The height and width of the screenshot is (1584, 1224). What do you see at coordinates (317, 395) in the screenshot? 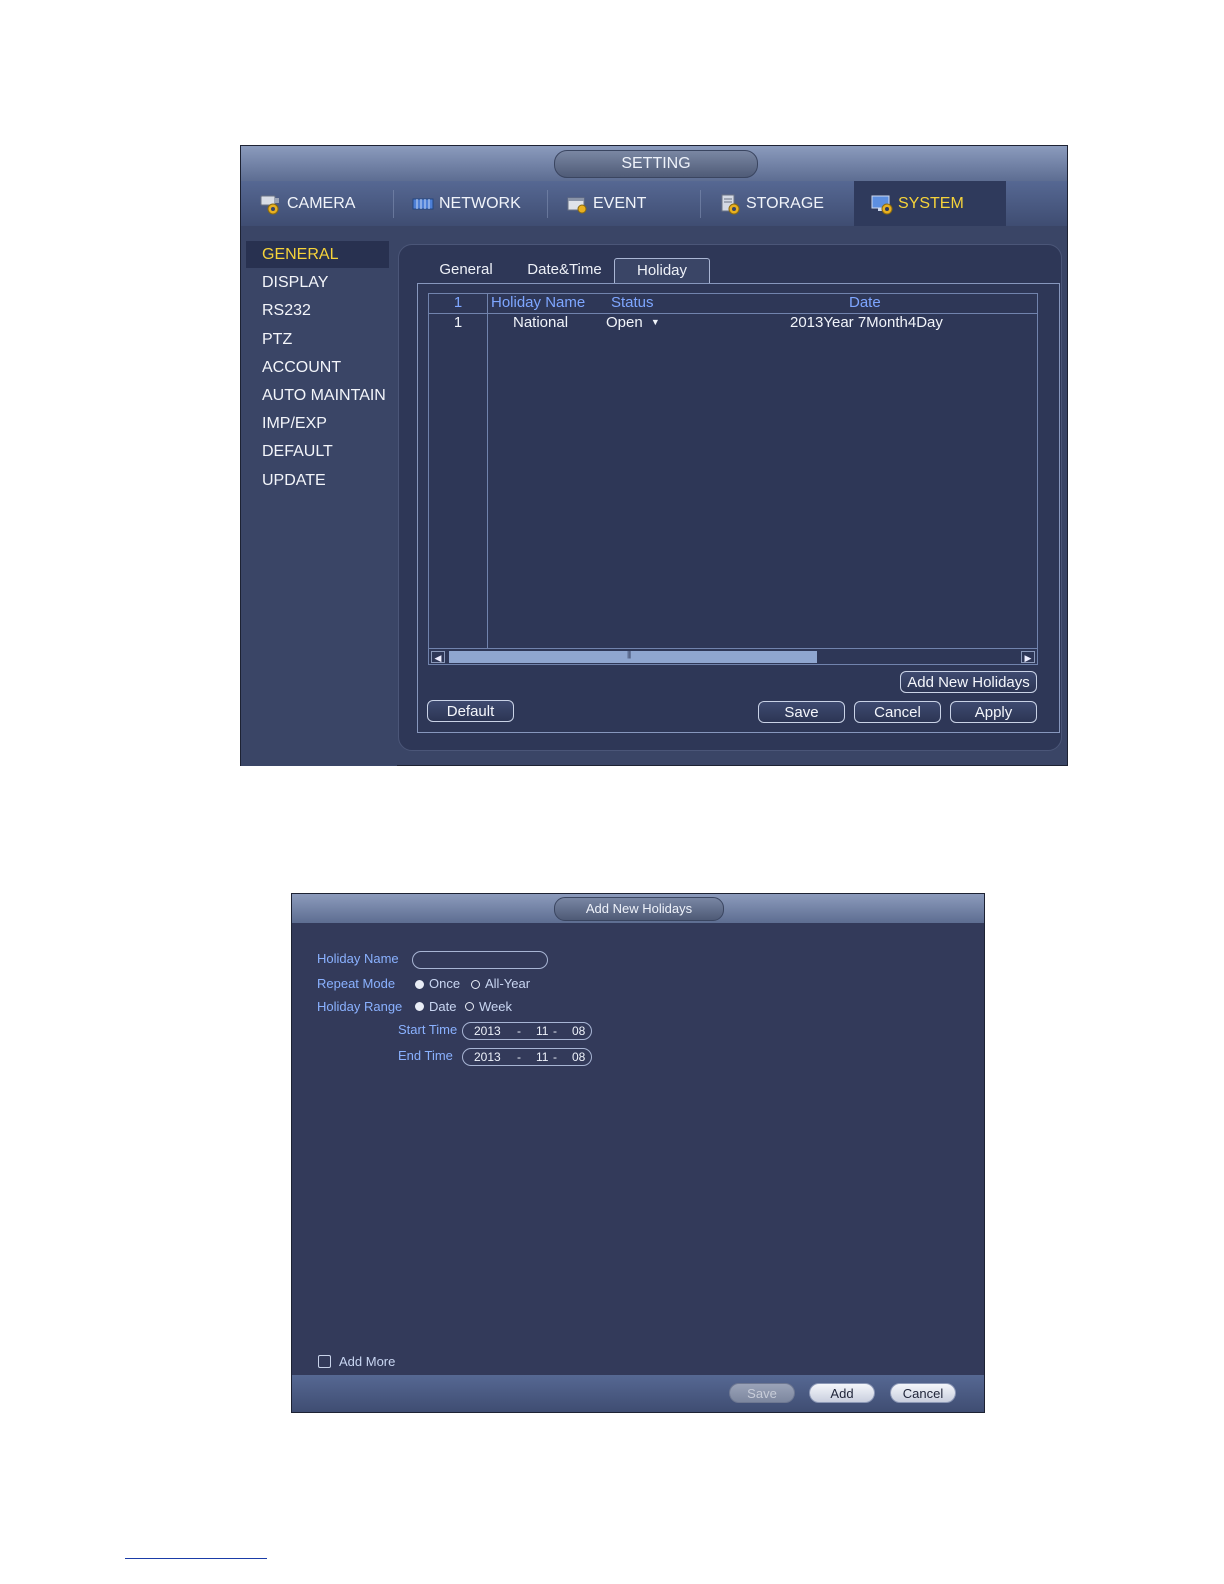
I see `sidebar-item-auto-maintain: AUTO MAINTAIN` at bounding box center [317, 395].